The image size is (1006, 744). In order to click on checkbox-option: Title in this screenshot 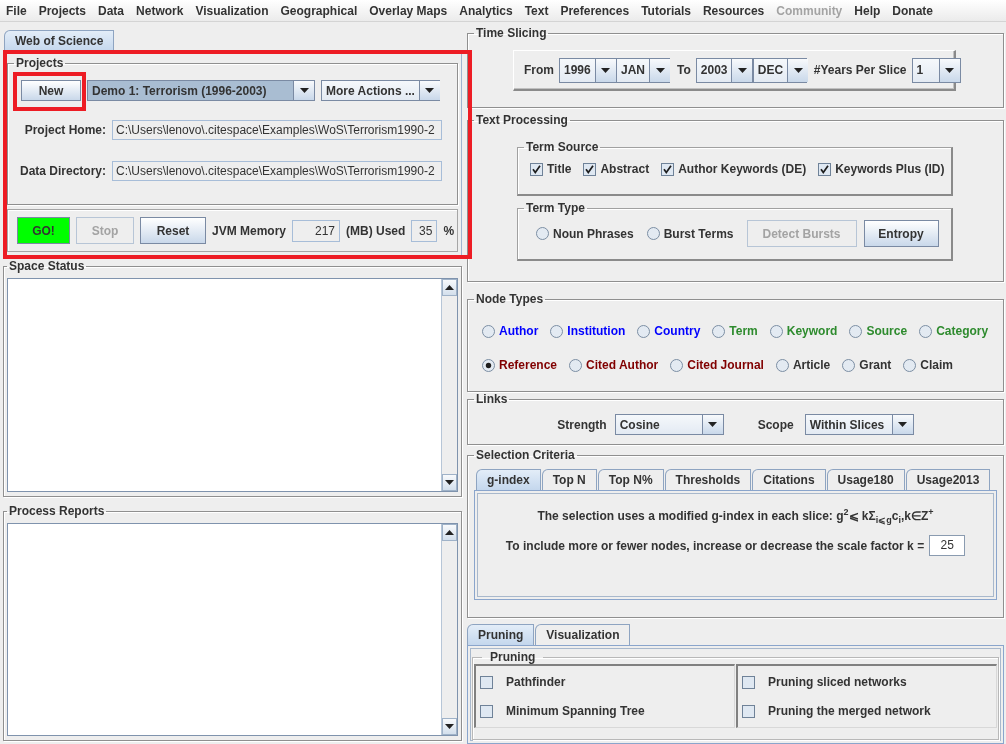, I will do `click(551, 169)`.